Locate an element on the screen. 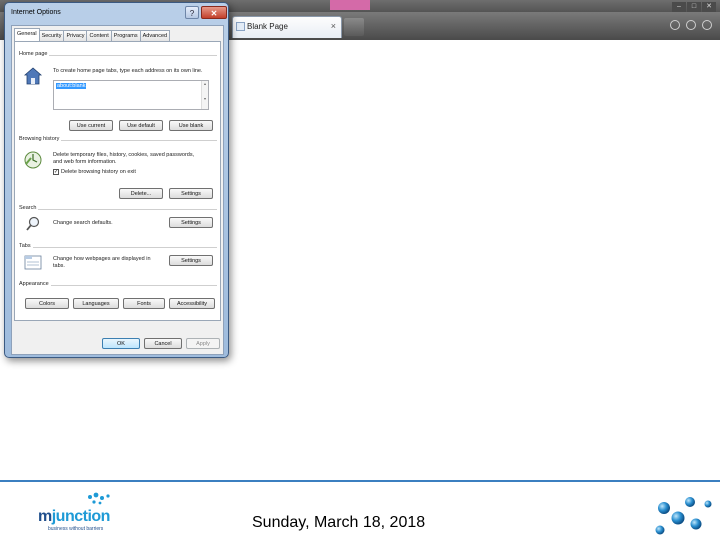 This screenshot has width=720, height=540. home-page-label: Home page is located at coordinates (34, 54).